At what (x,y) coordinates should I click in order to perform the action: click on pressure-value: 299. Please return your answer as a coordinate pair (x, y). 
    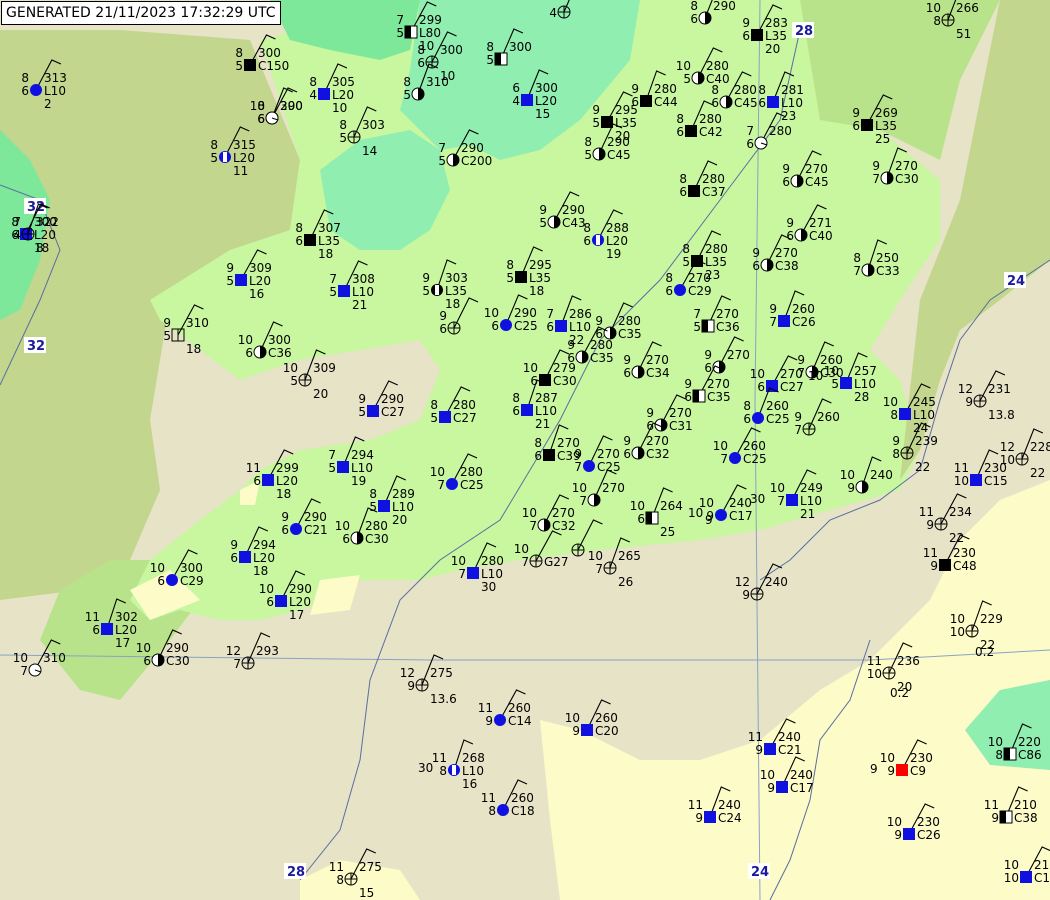
    Looking at the image, I should click on (287, 468).